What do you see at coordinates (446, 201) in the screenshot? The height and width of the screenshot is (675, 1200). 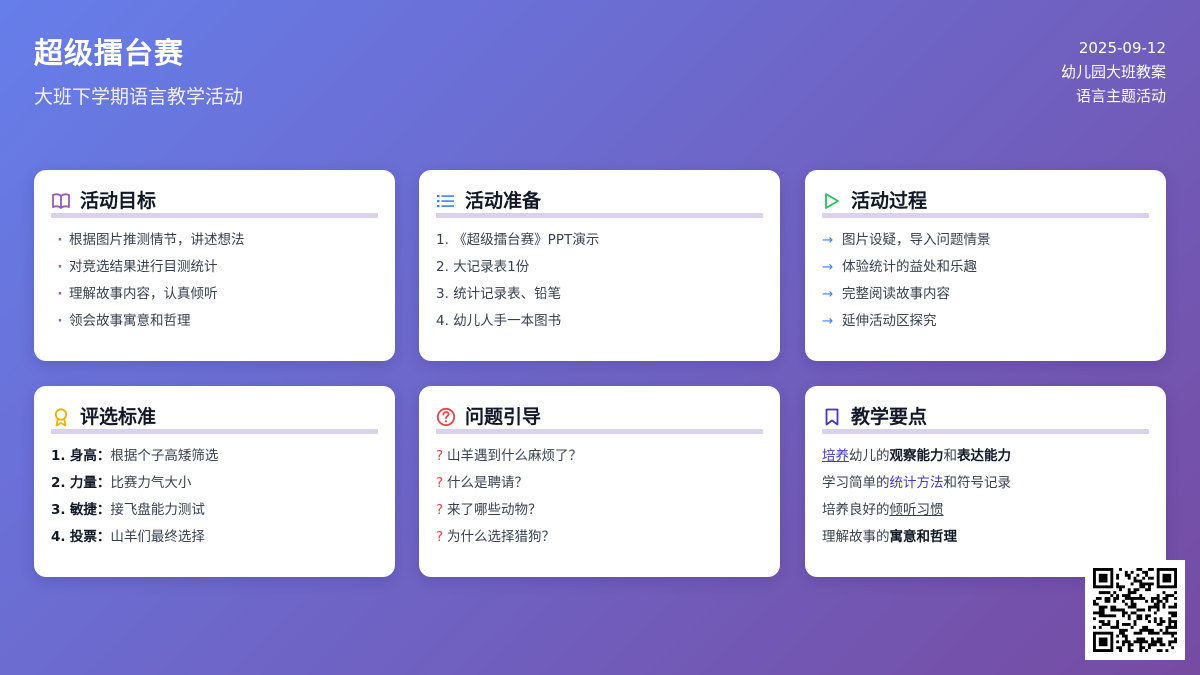 I see `list-icon` at bounding box center [446, 201].